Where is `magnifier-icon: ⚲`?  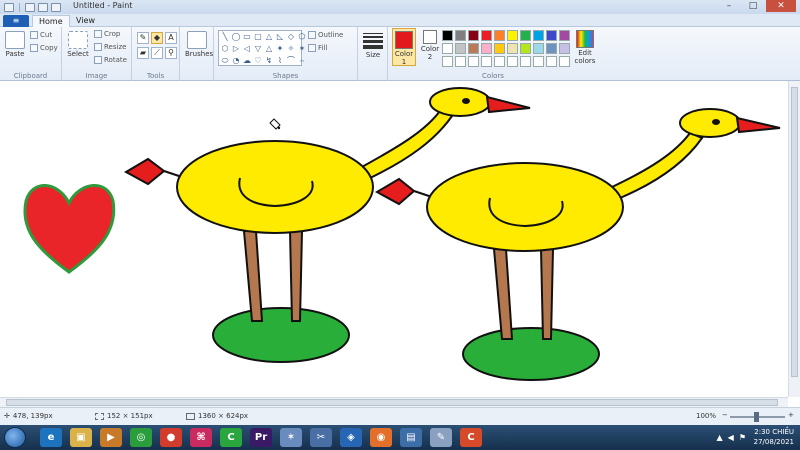 magnifier-icon: ⚲ is located at coordinates (171, 53).